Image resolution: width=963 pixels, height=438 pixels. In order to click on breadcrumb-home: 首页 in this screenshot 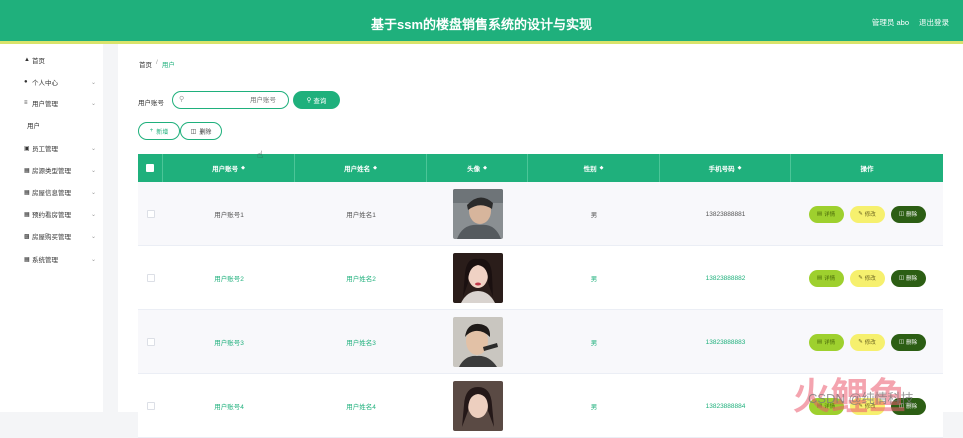, I will do `click(145, 64)`.